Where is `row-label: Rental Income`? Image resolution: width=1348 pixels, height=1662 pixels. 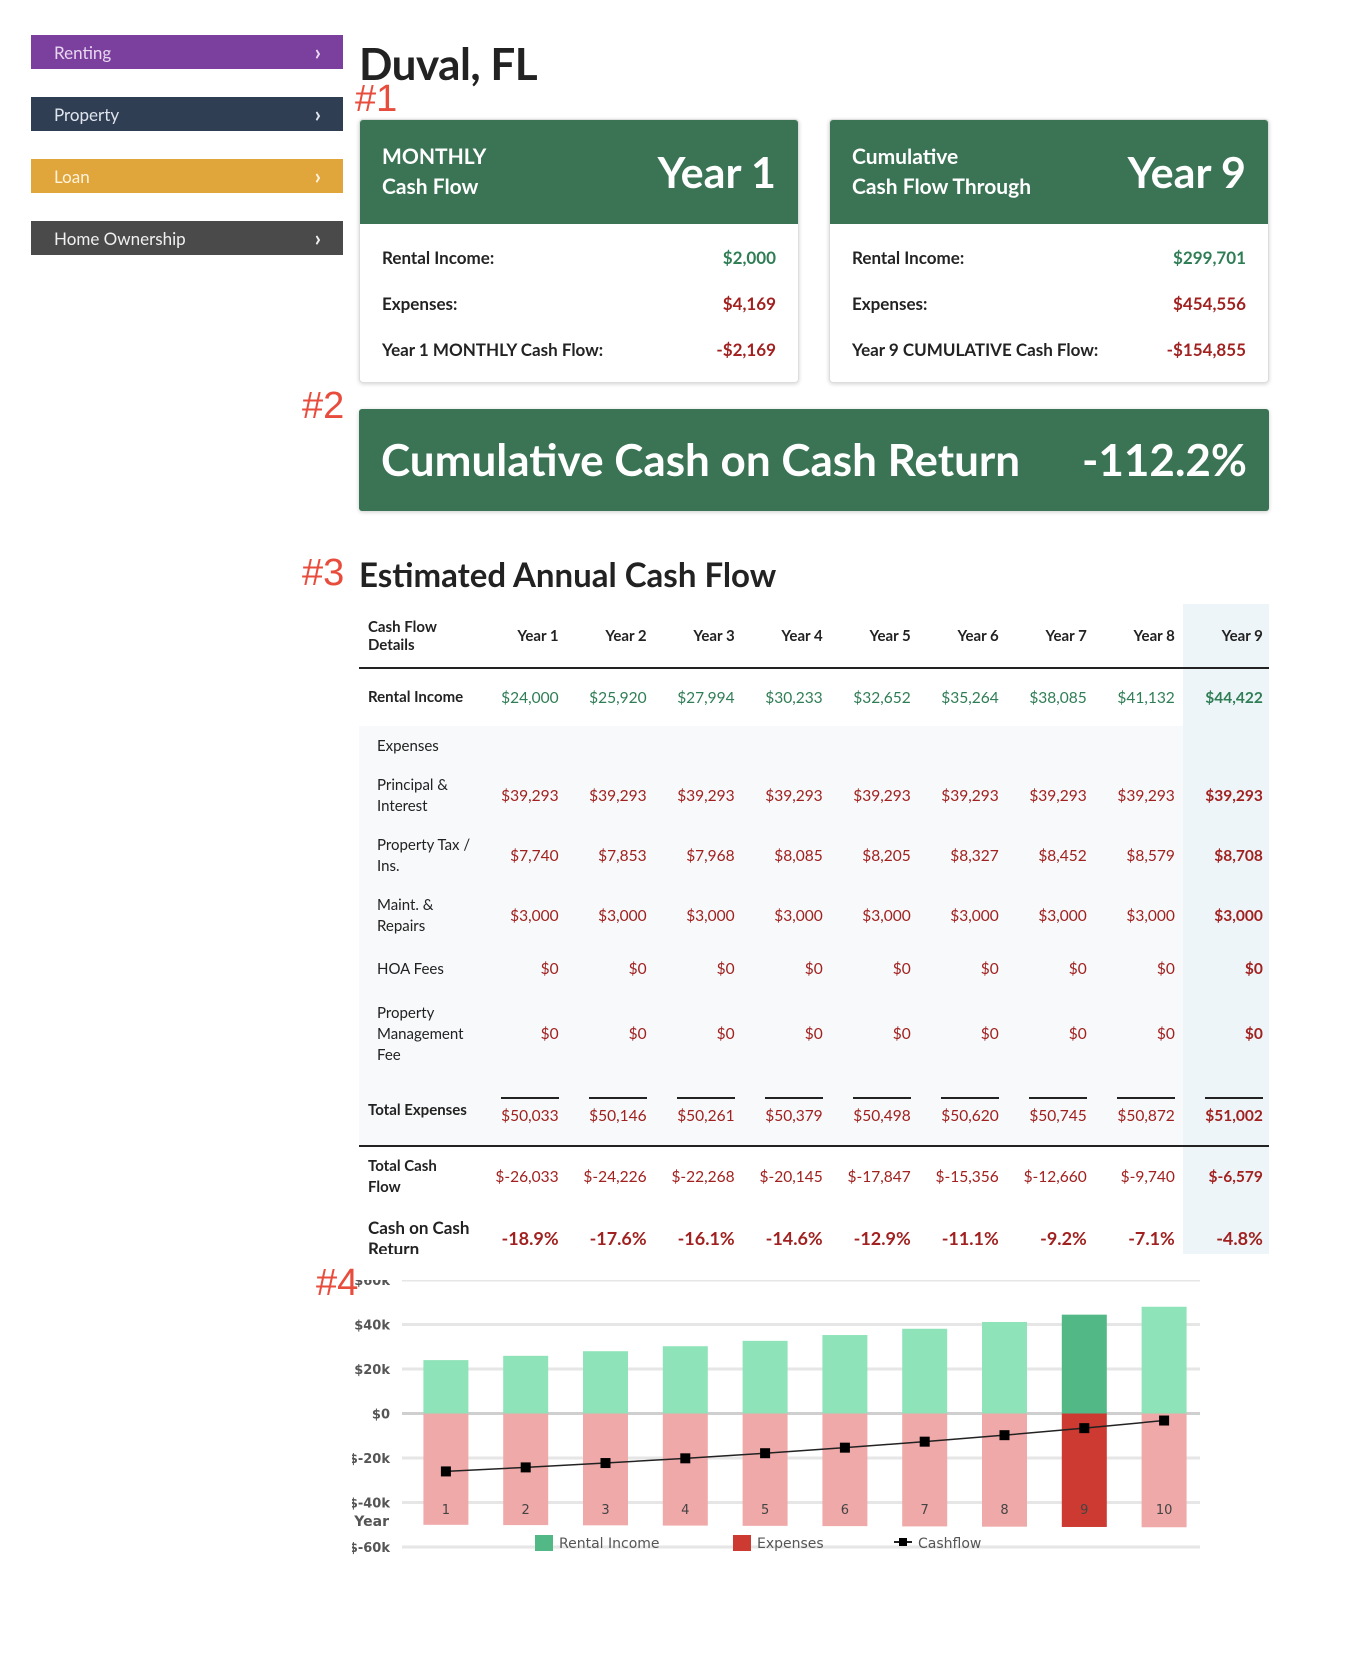 row-label: Rental Income is located at coordinates (416, 697).